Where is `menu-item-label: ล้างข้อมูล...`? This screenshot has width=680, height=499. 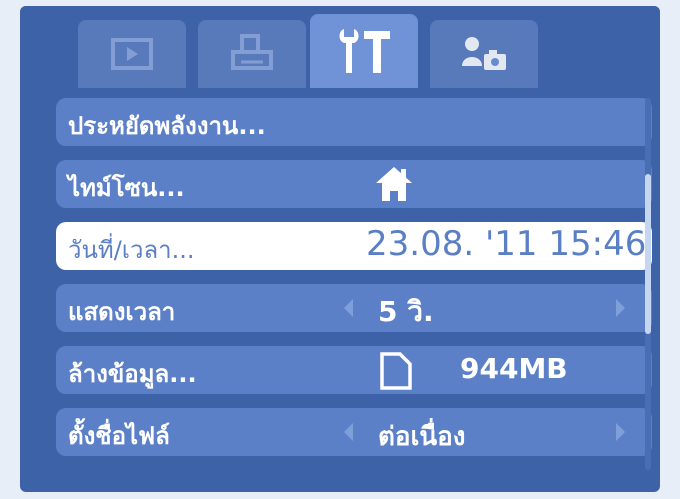 menu-item-label: ล้างข้อมูล... is located at coordinates (132, 374).